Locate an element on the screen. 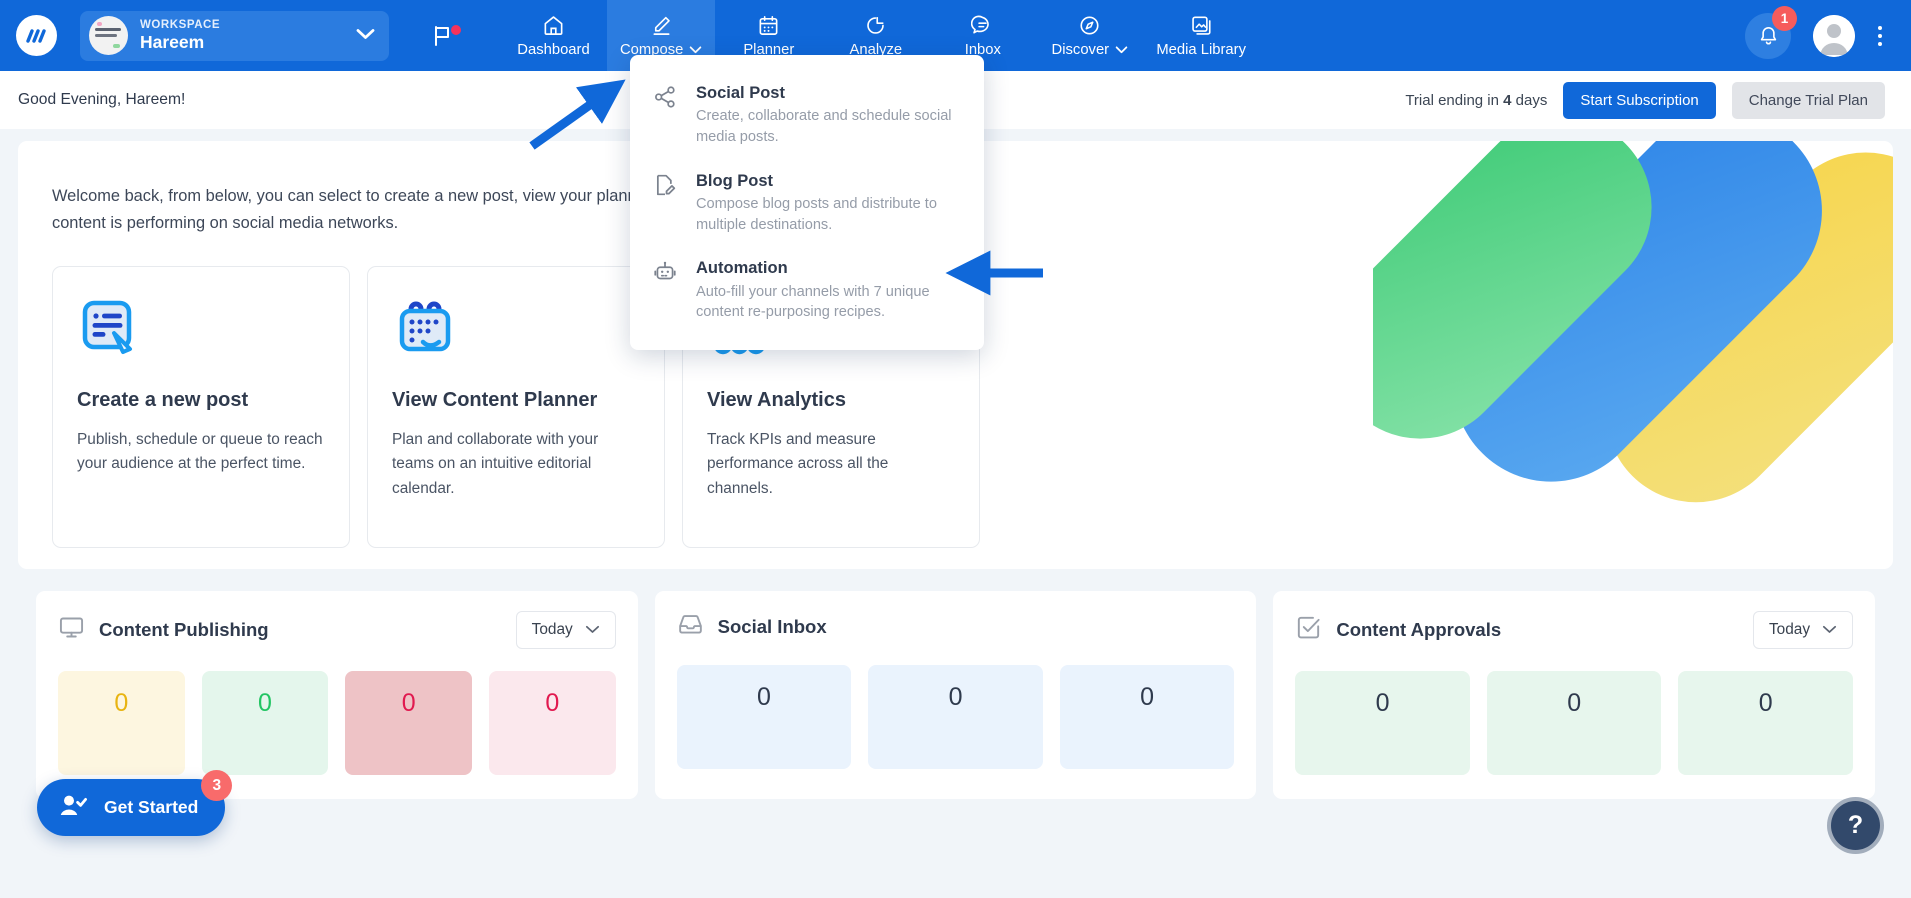 The height and width of the screenshot is (898, 1911). flag-icon is located at coordinates (442, 35).